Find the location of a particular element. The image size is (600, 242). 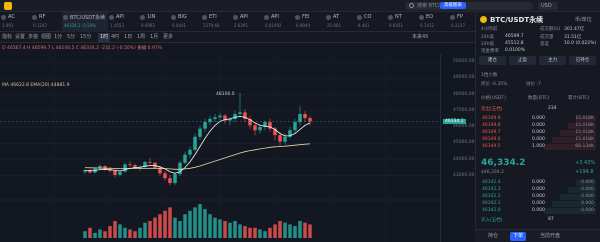

ticker-item: RF 0.1247 is located at coordinates (46, 22).